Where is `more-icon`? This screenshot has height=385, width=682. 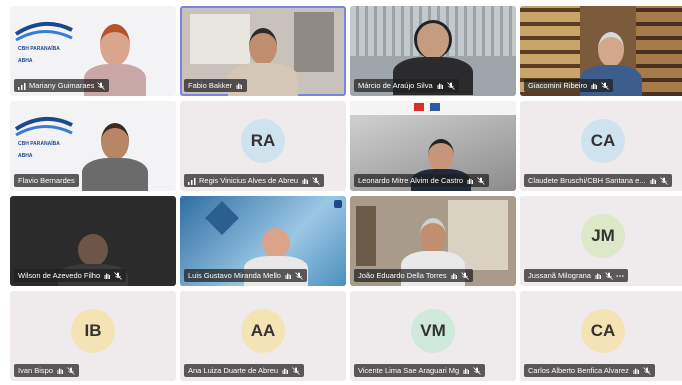 more-icon is located at coordinates (620, 276).